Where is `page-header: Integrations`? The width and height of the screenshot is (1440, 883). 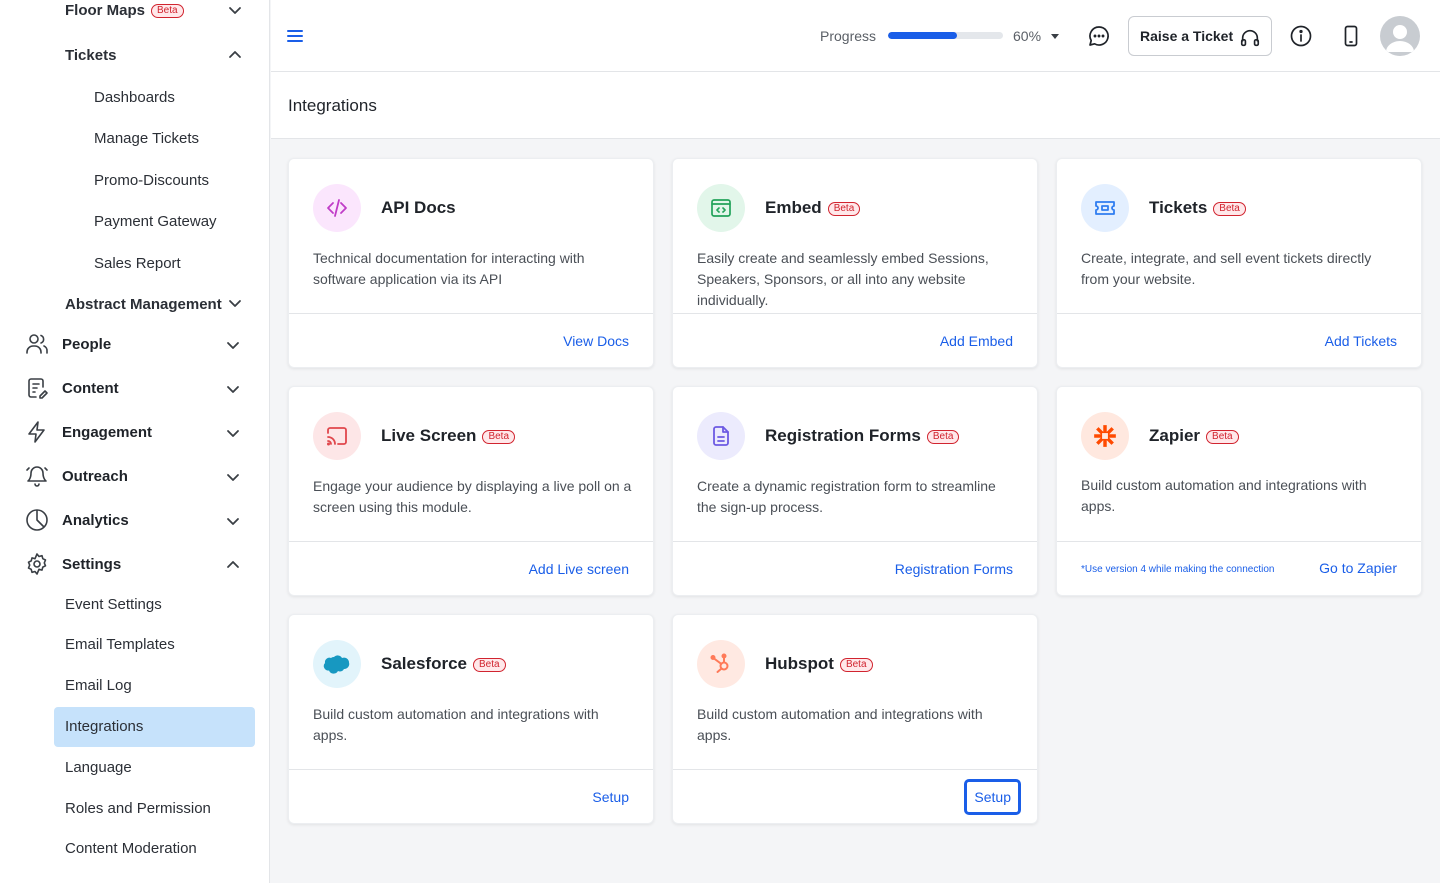 page-header: Integrations is located at coordinates (855, 105).